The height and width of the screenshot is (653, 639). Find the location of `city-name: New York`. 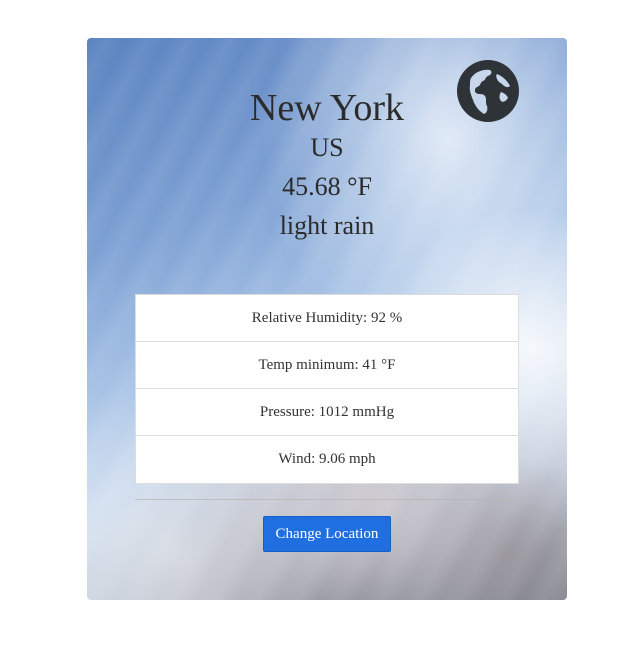

city-name: New York is located at coordinates (327, 108).